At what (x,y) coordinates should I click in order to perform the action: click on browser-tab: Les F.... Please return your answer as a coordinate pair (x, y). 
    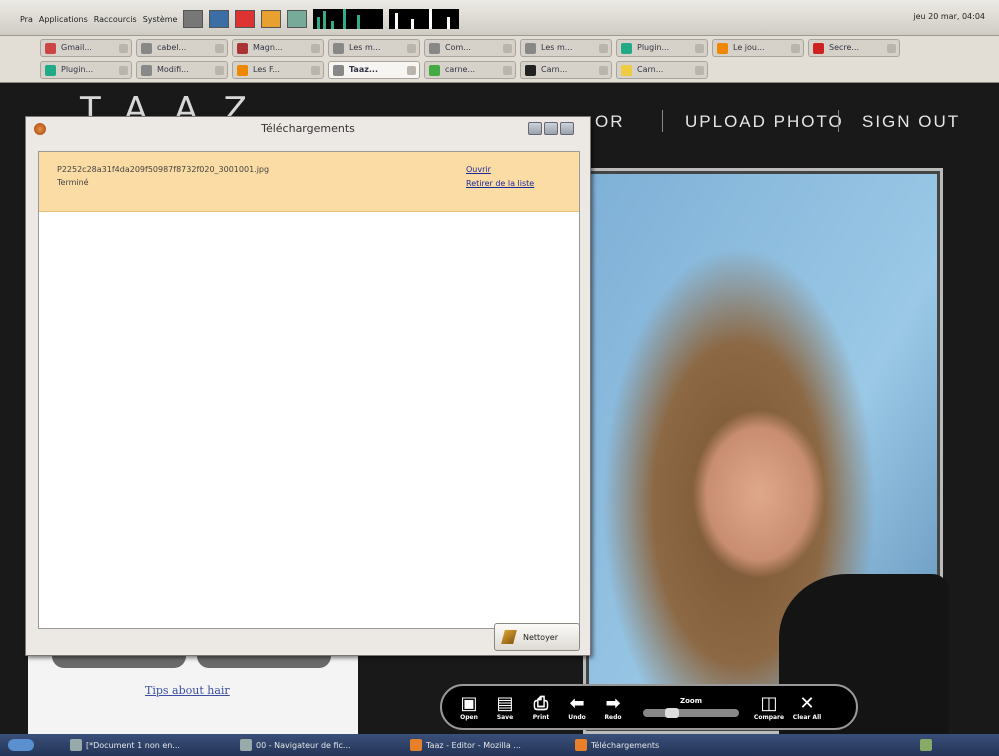
    Looking at the image, I should click on (278, 70).